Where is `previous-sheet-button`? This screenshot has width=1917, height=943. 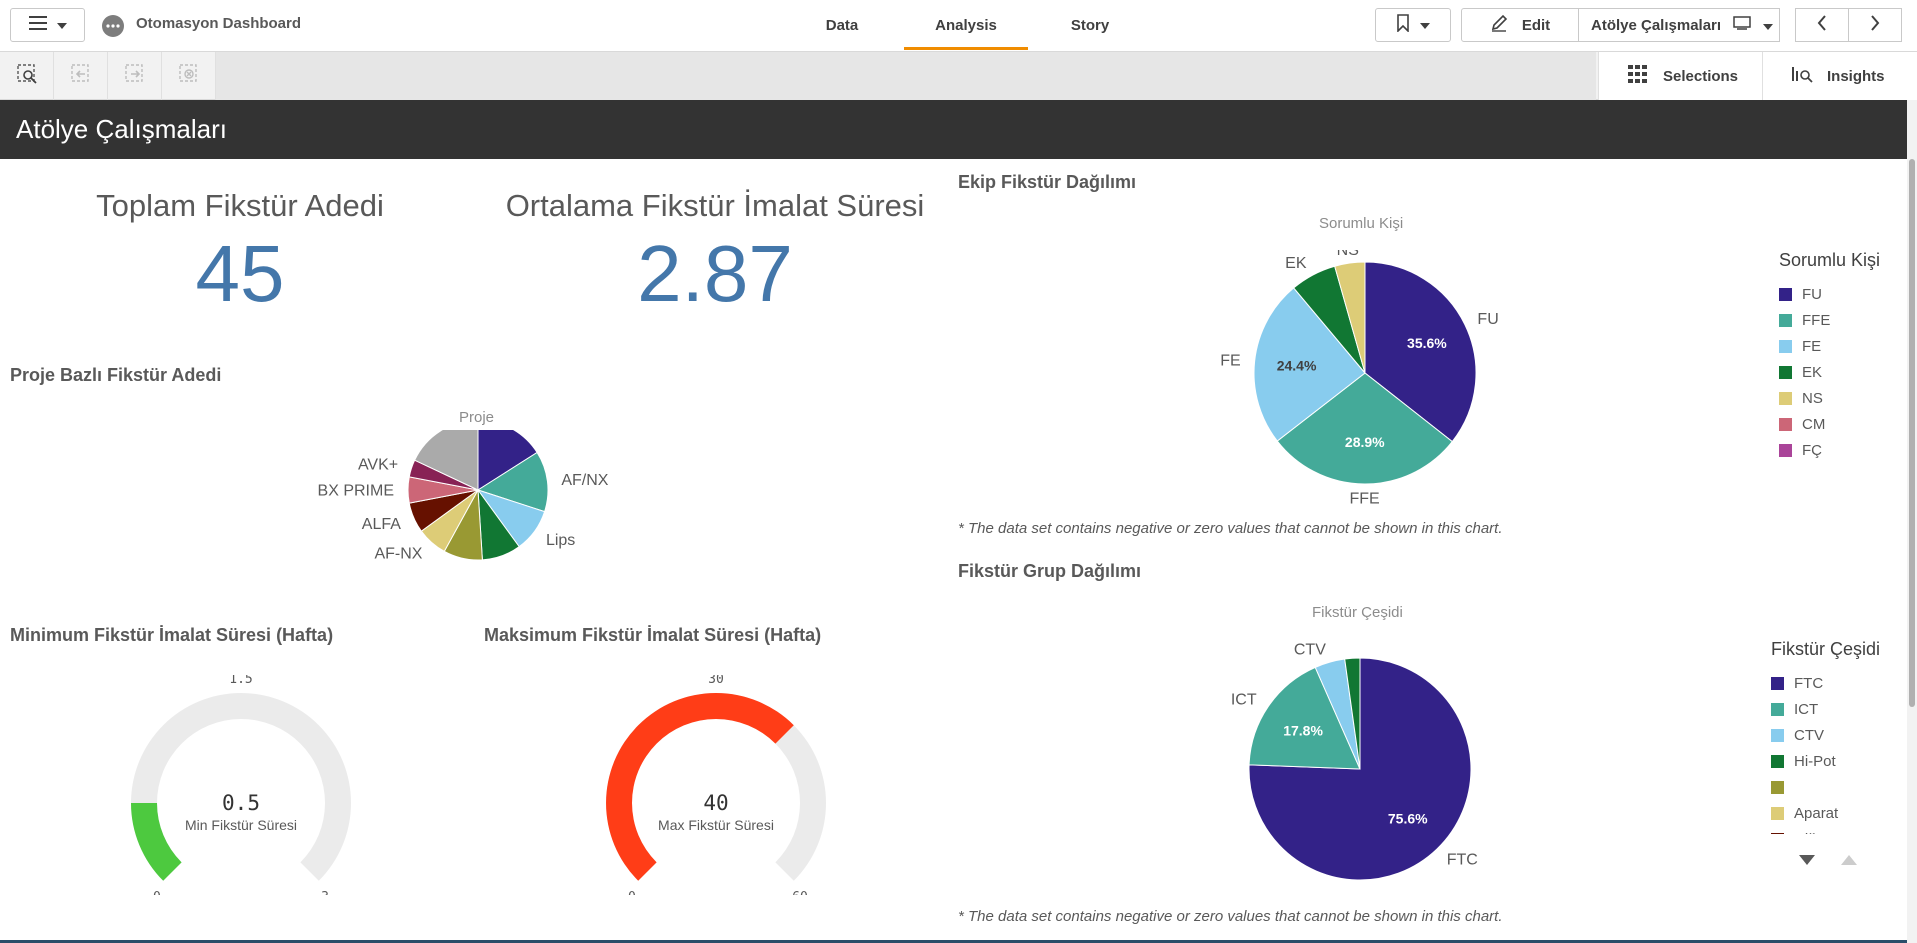
previous-sheet-button is located at coordinates (1822, 25).